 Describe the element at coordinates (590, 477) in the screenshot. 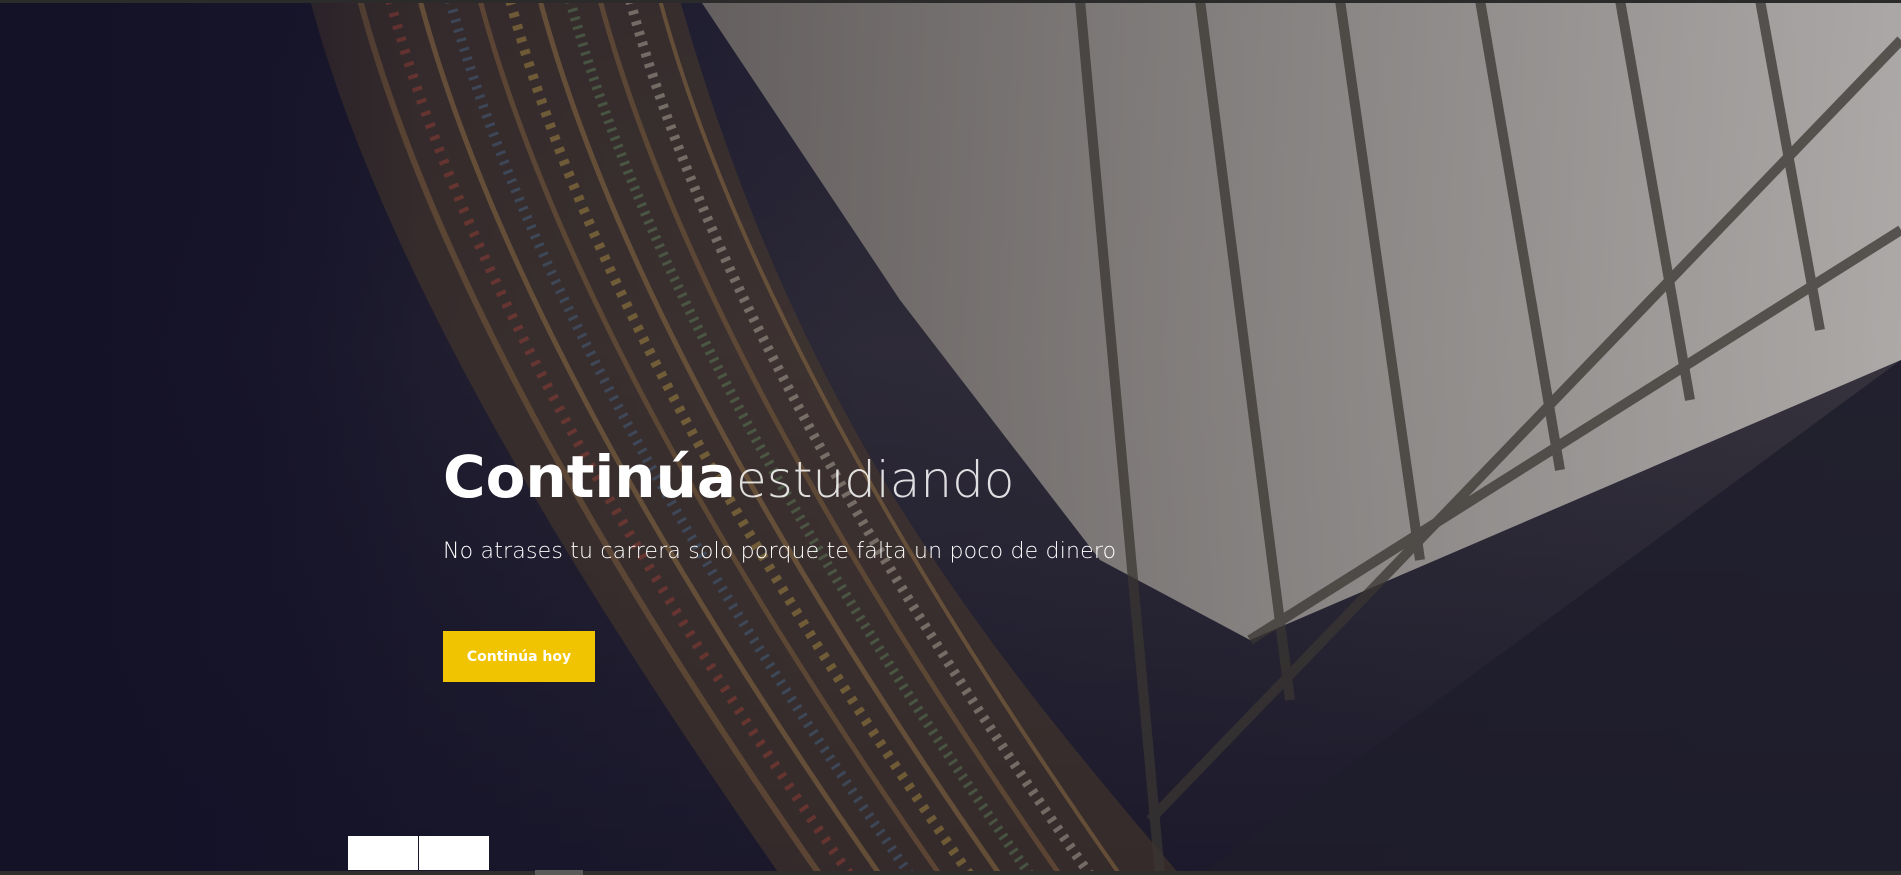

I see `hero-title-strong: Continúa` at that location.